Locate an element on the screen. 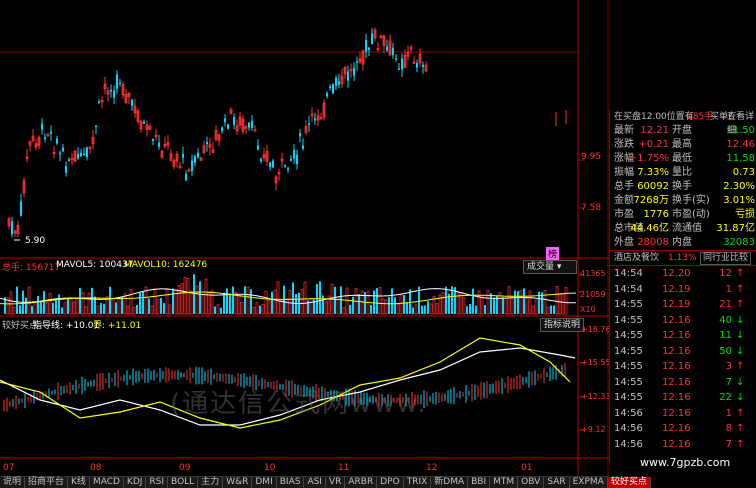 The width and height of the screenshot is (756, 488). quote-value: 28008 is located at coordinates (653, 242).